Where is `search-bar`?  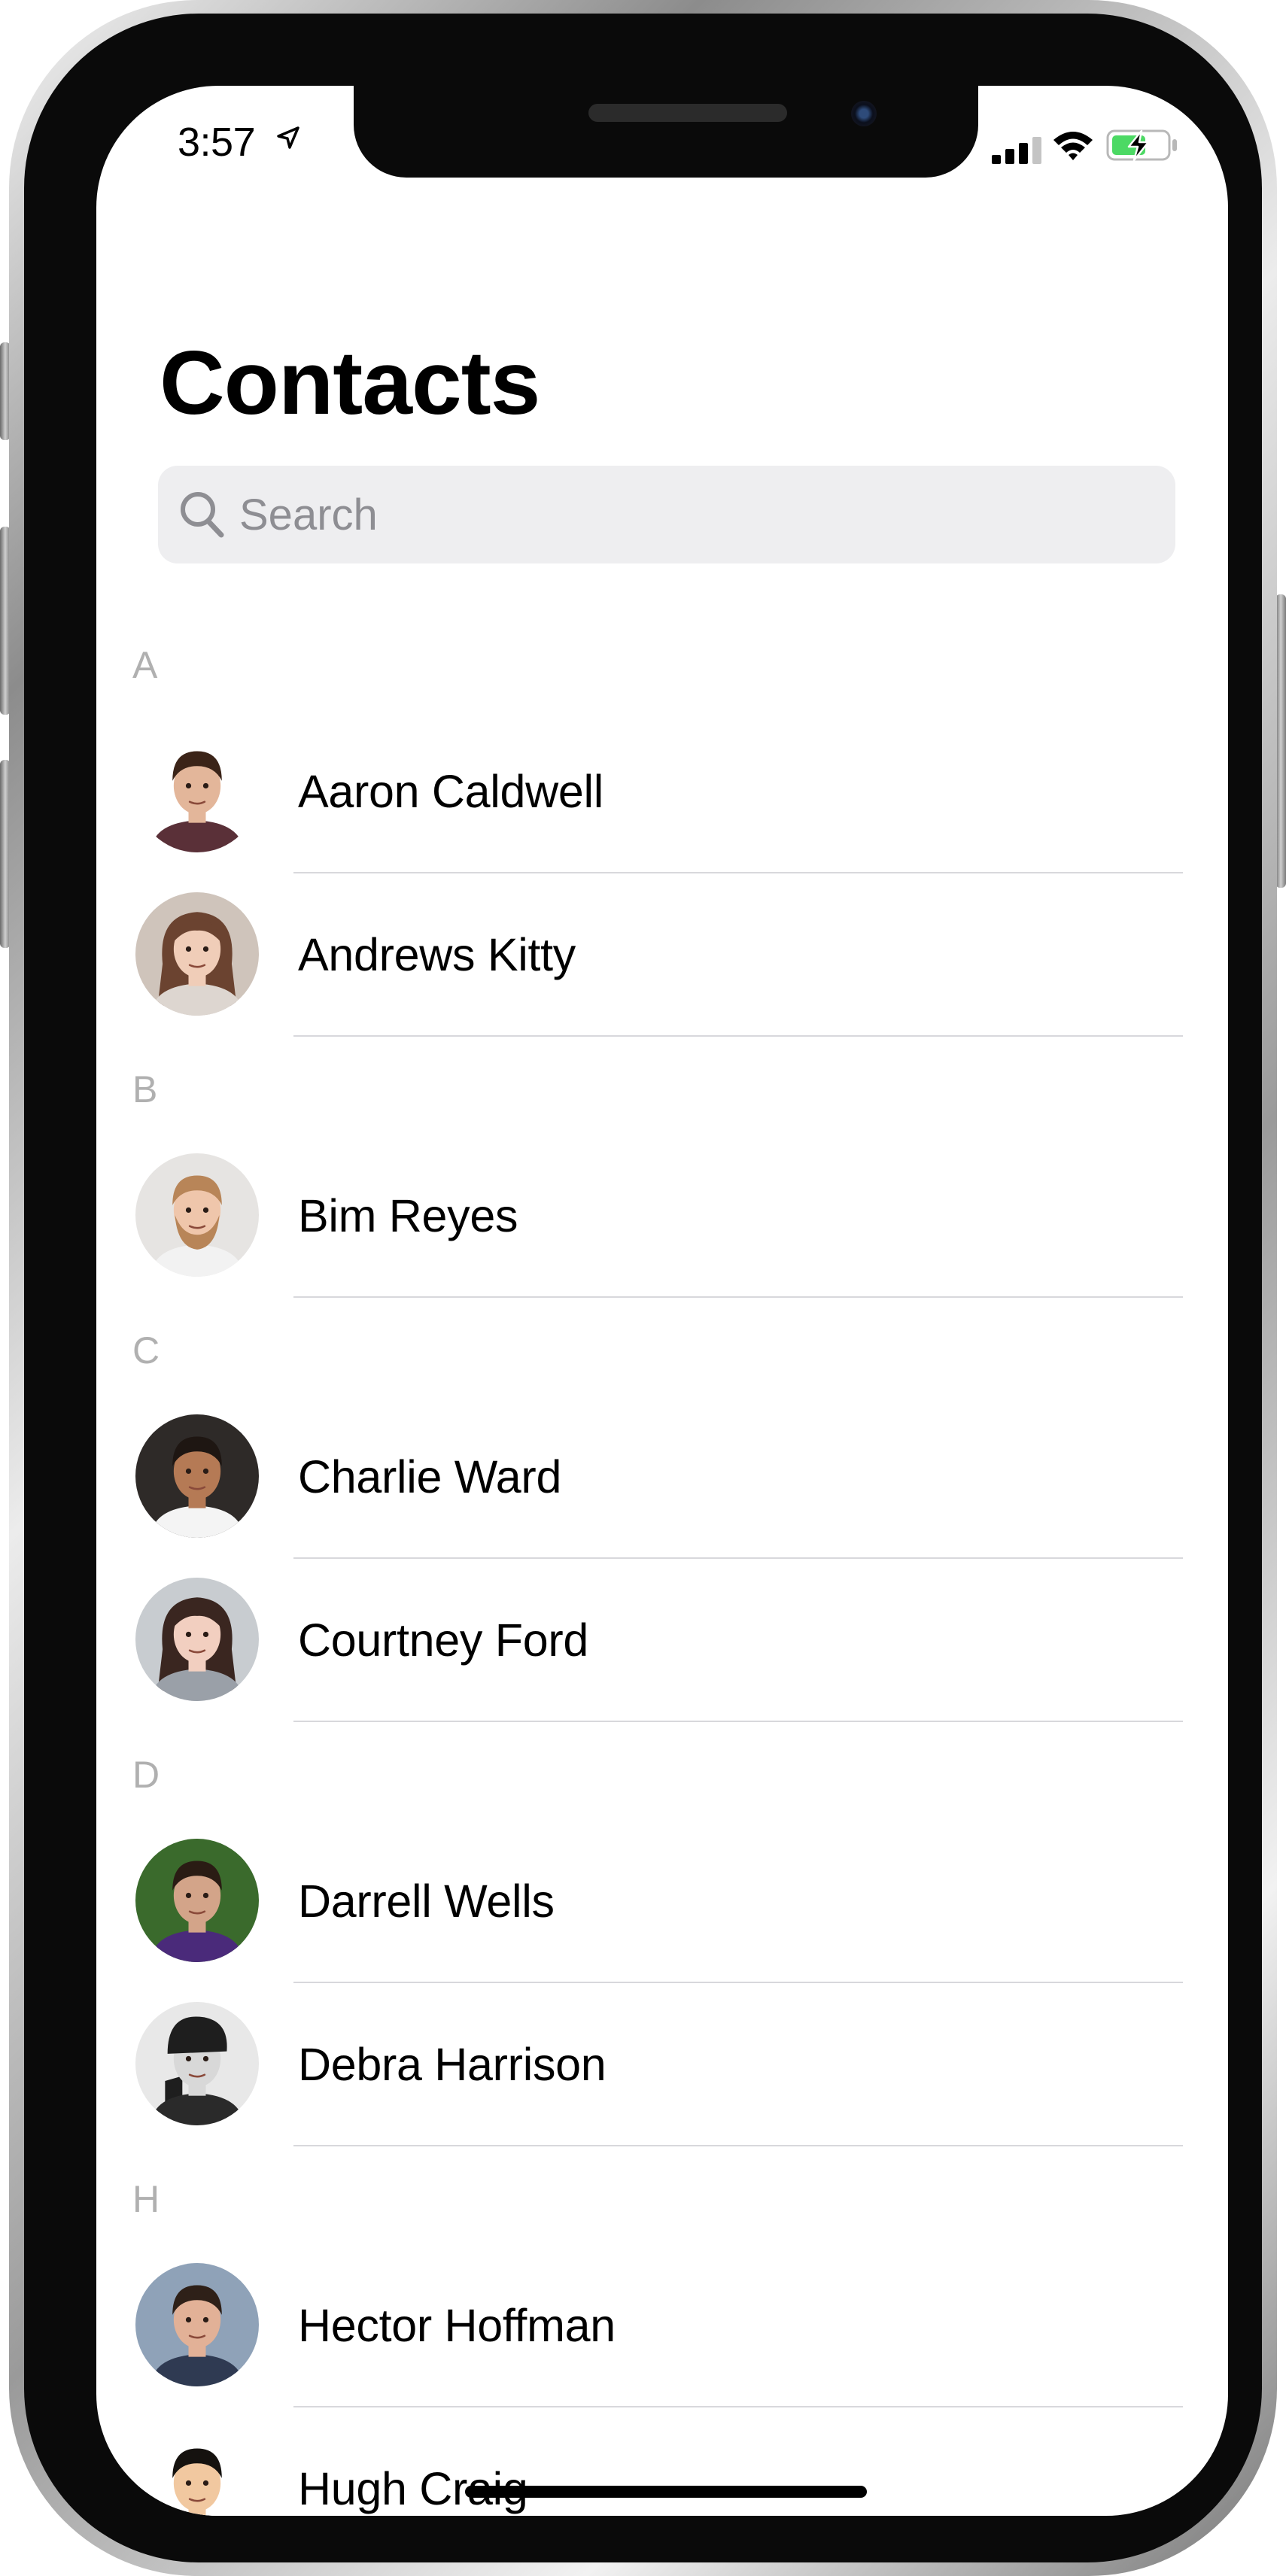 search-bar is located at coordinates (666, 515).